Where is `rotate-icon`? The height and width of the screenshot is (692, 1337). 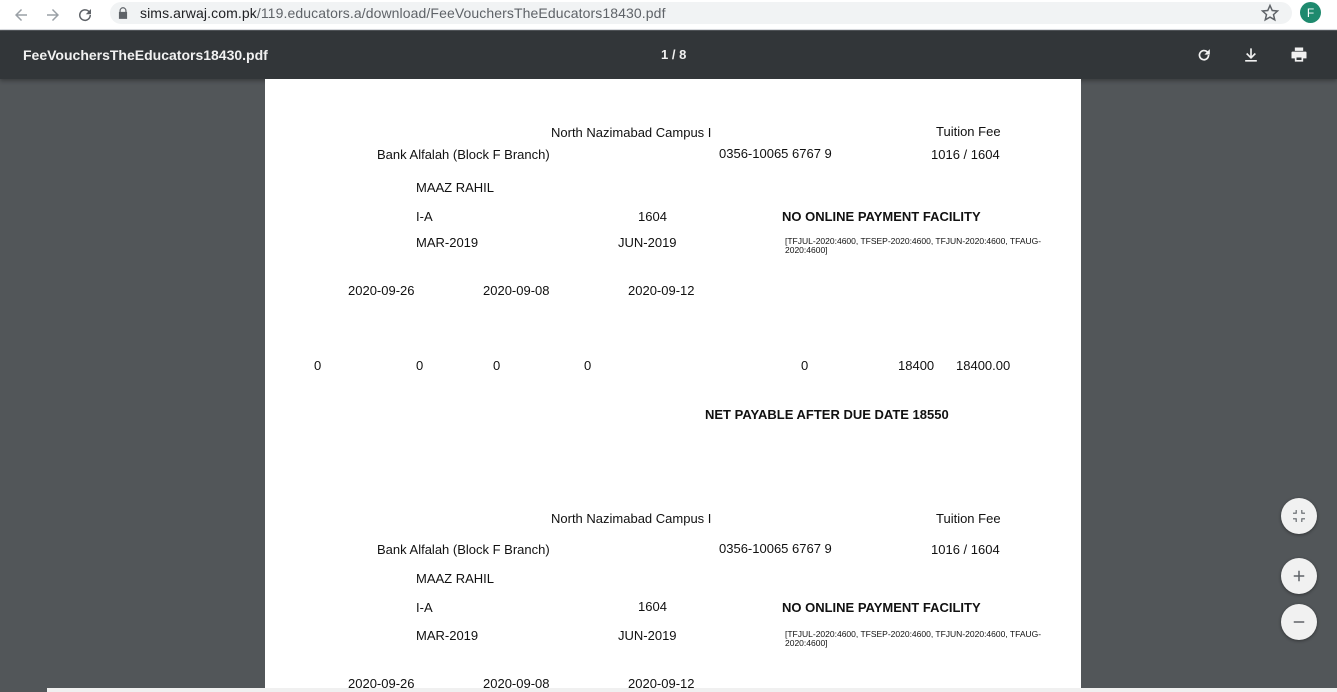 rotate-icon is located at coordinates (1204, 55).